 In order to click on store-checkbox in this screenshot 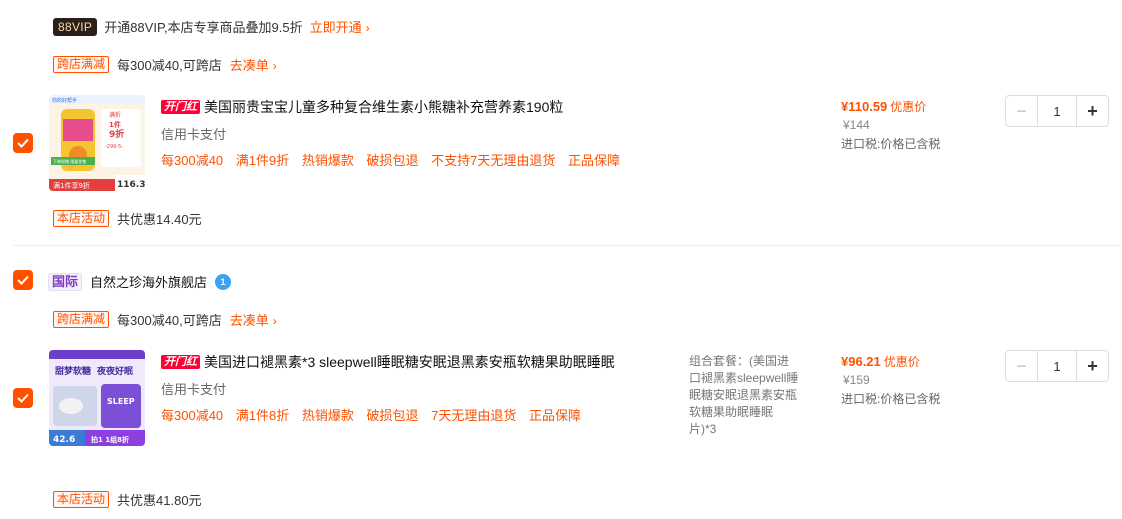, I will do `click(23, 280)`.